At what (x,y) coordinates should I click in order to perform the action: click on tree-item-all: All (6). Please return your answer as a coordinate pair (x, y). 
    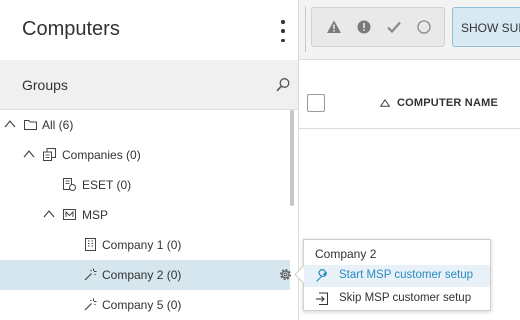
    Looking at the image, I should click on (145, 125).